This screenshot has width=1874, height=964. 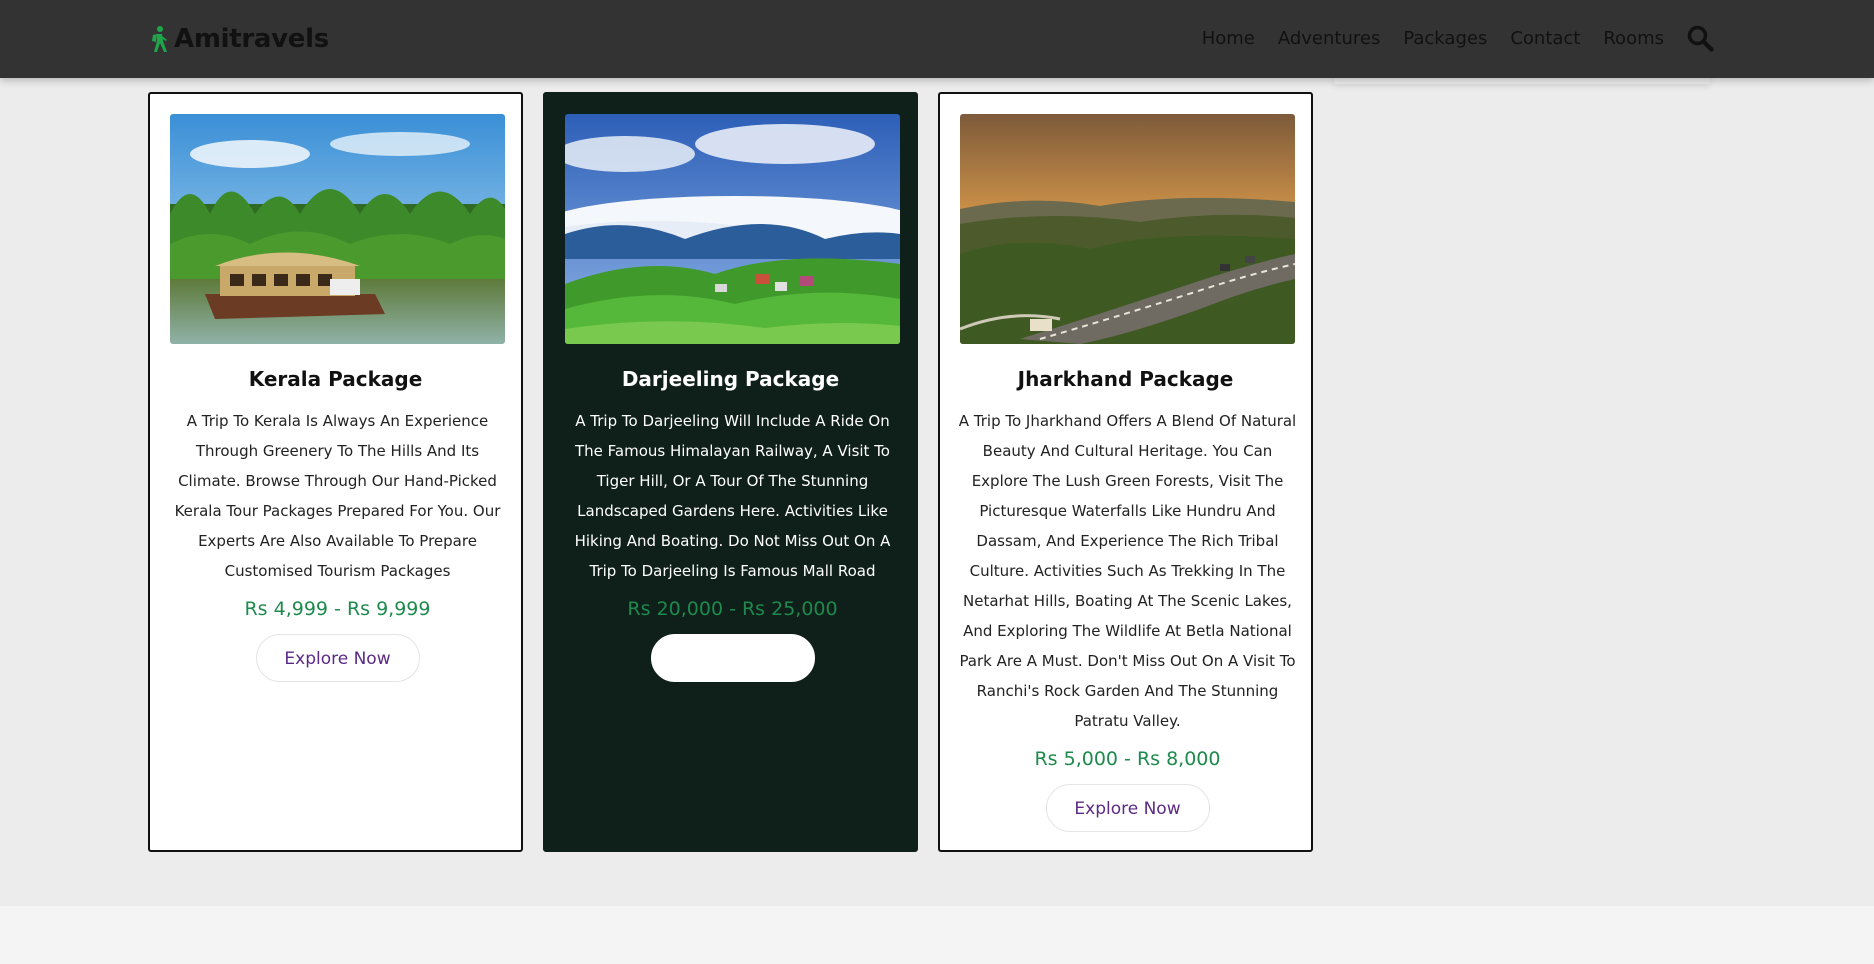 What do you see at coordinates (159, 39) in the screenshot?
I see `hiker-icon` at bounding box center [159, 39].